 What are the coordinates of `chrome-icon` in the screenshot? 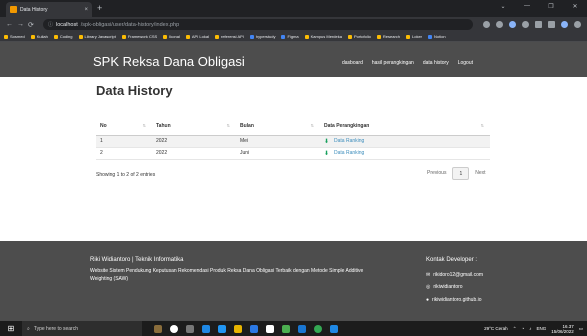 It's located at (318, 328).